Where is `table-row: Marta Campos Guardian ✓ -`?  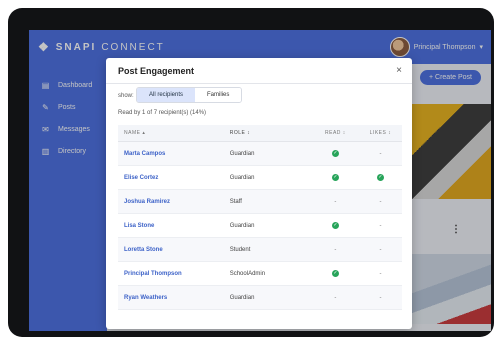
table-row: Marta Campos Guardian ✓ - is located at coordinates (260, 154).